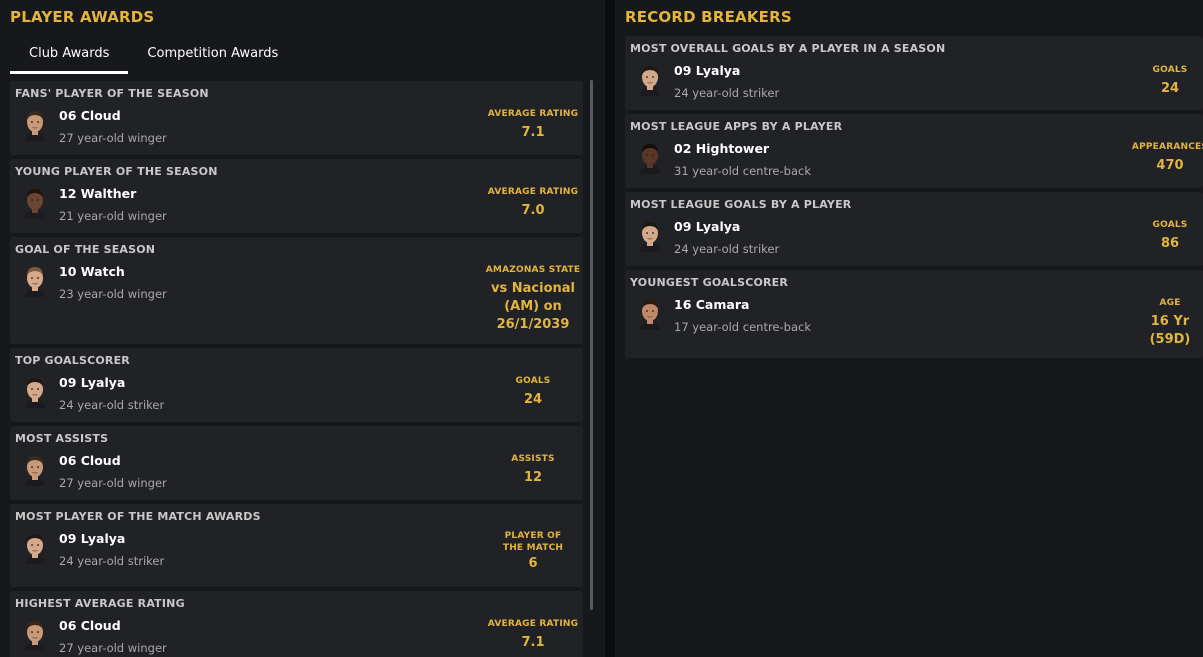 The width and height of the screenshot is (1203, 657). Describe the element at coordinates (736, 126) in the screenshot. I see `award-title: MOST LEAGUE APPS BY A PLAYER` at that location.